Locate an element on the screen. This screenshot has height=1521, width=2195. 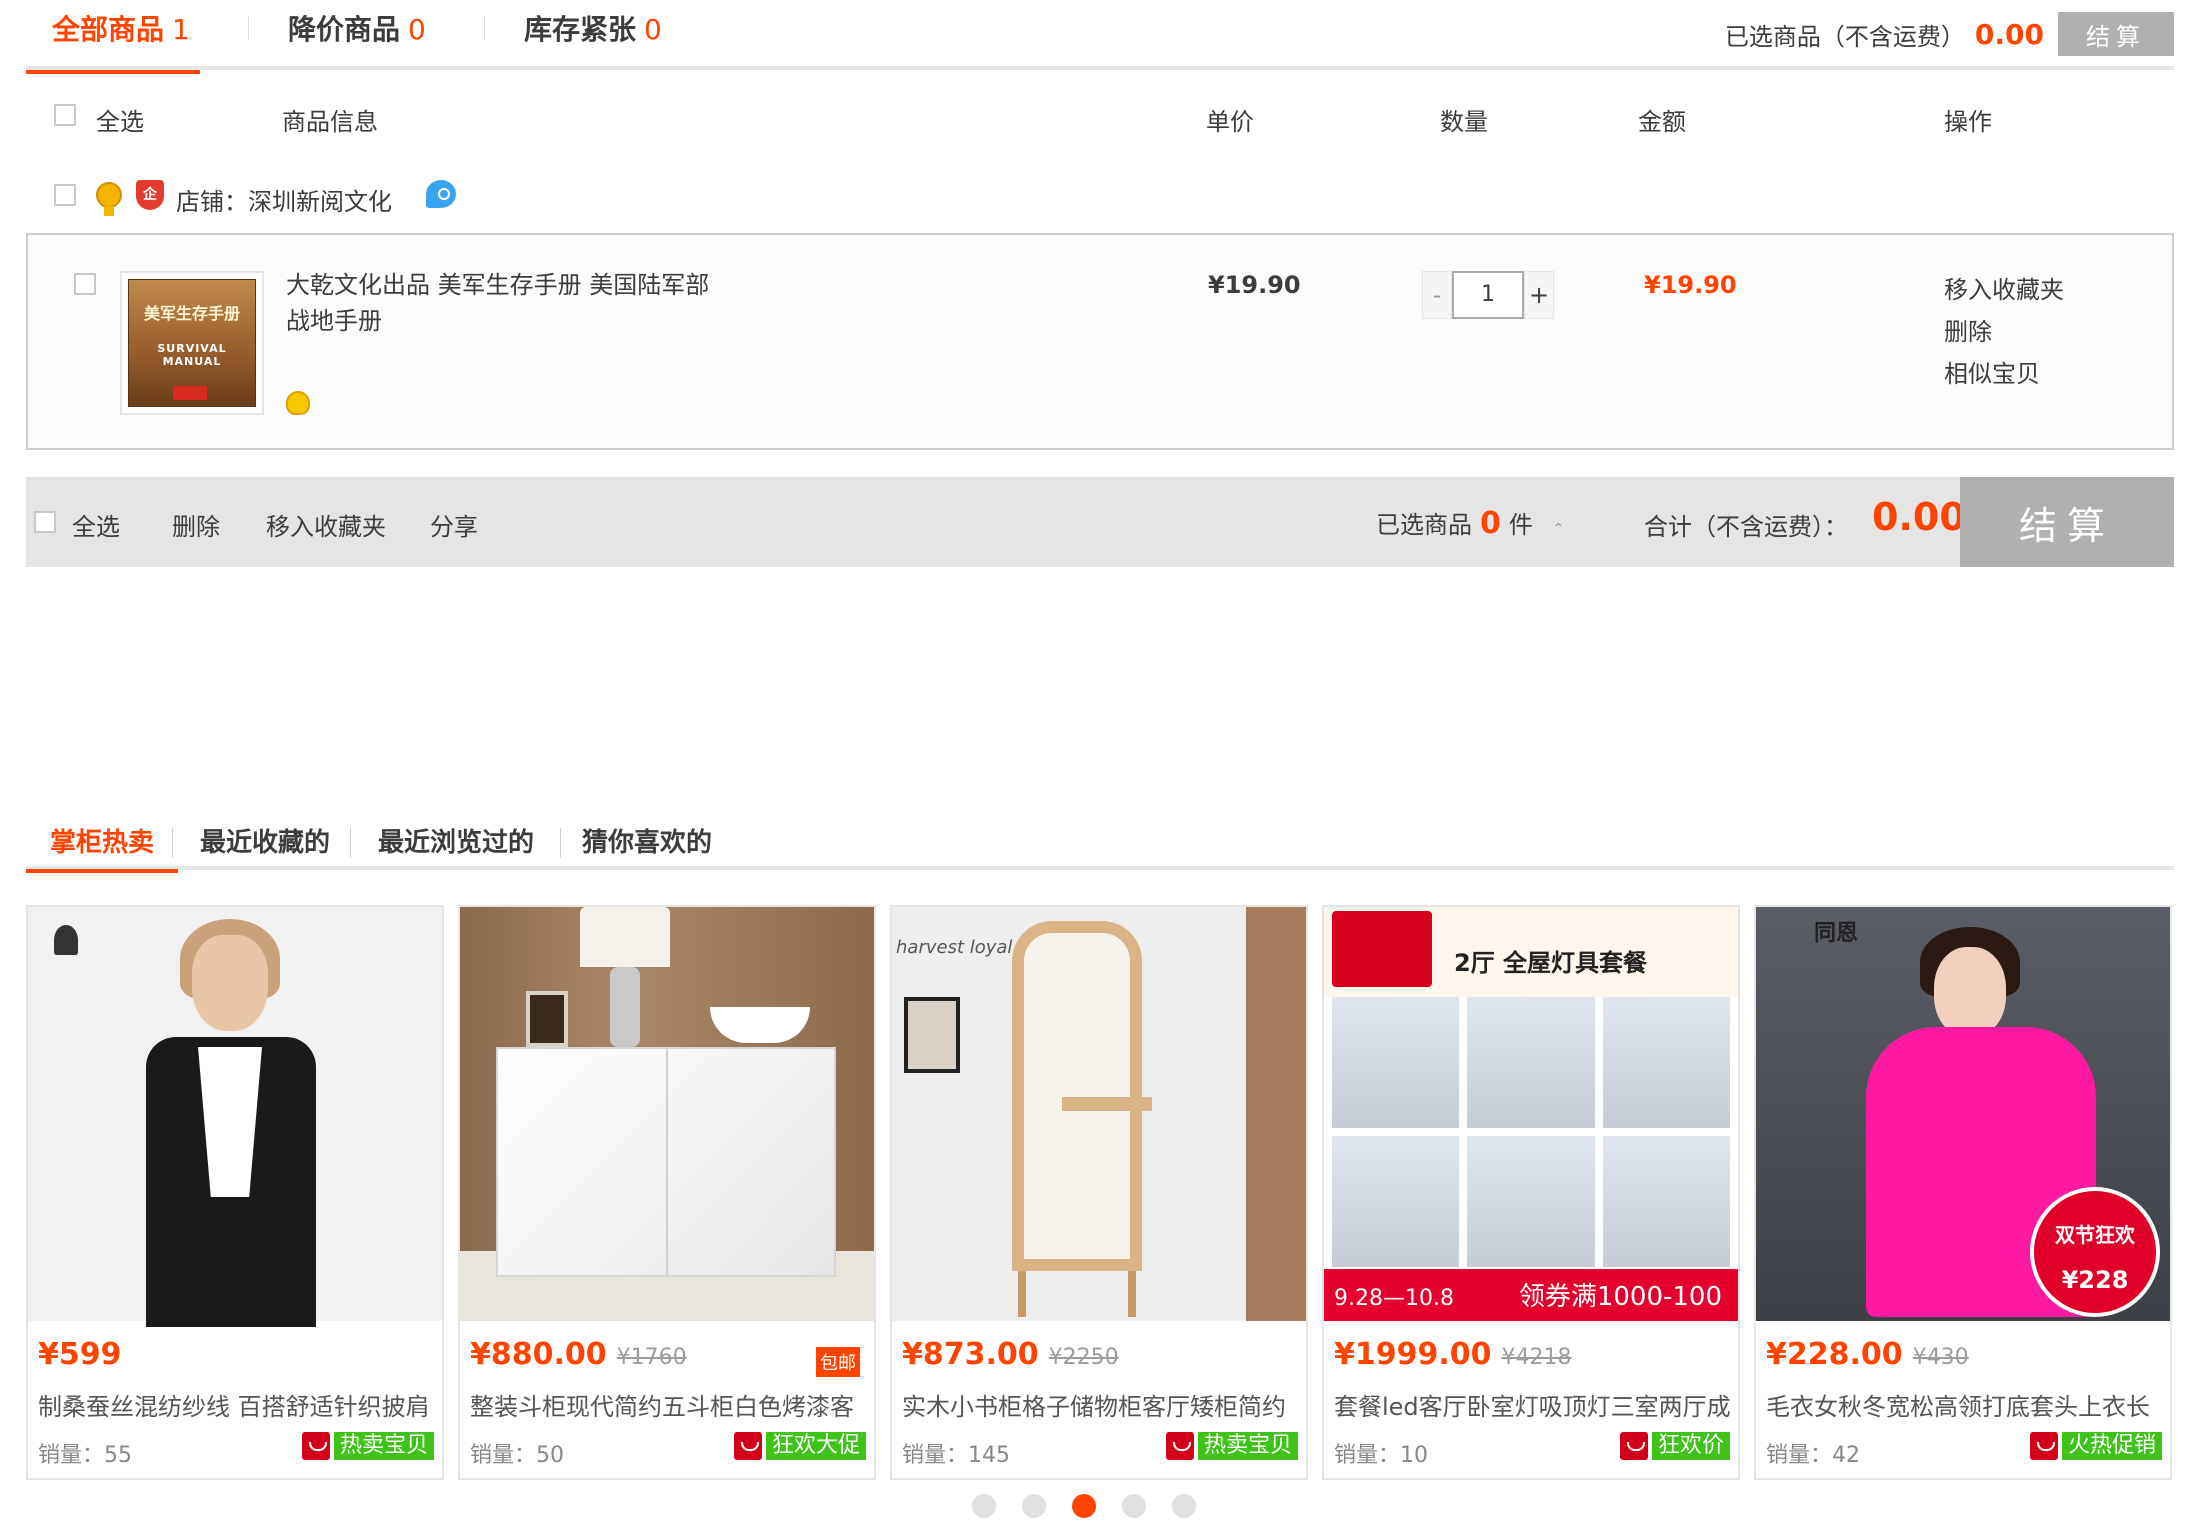
original-price: ¥1760 is located at coordinates (651, 1357).